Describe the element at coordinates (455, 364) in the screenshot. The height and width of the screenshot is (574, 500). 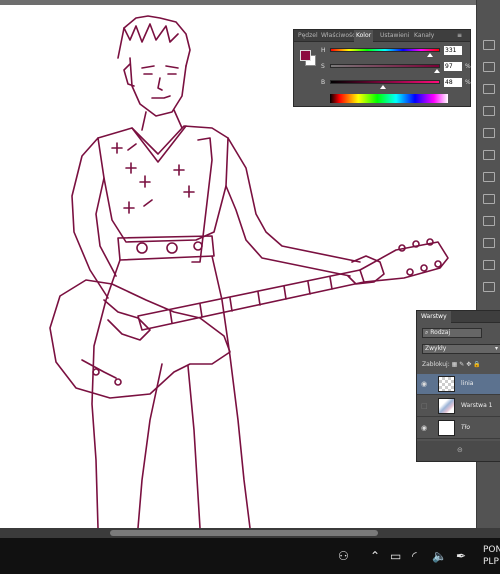
I see `lock-pixels-icon: ▦` at that location.